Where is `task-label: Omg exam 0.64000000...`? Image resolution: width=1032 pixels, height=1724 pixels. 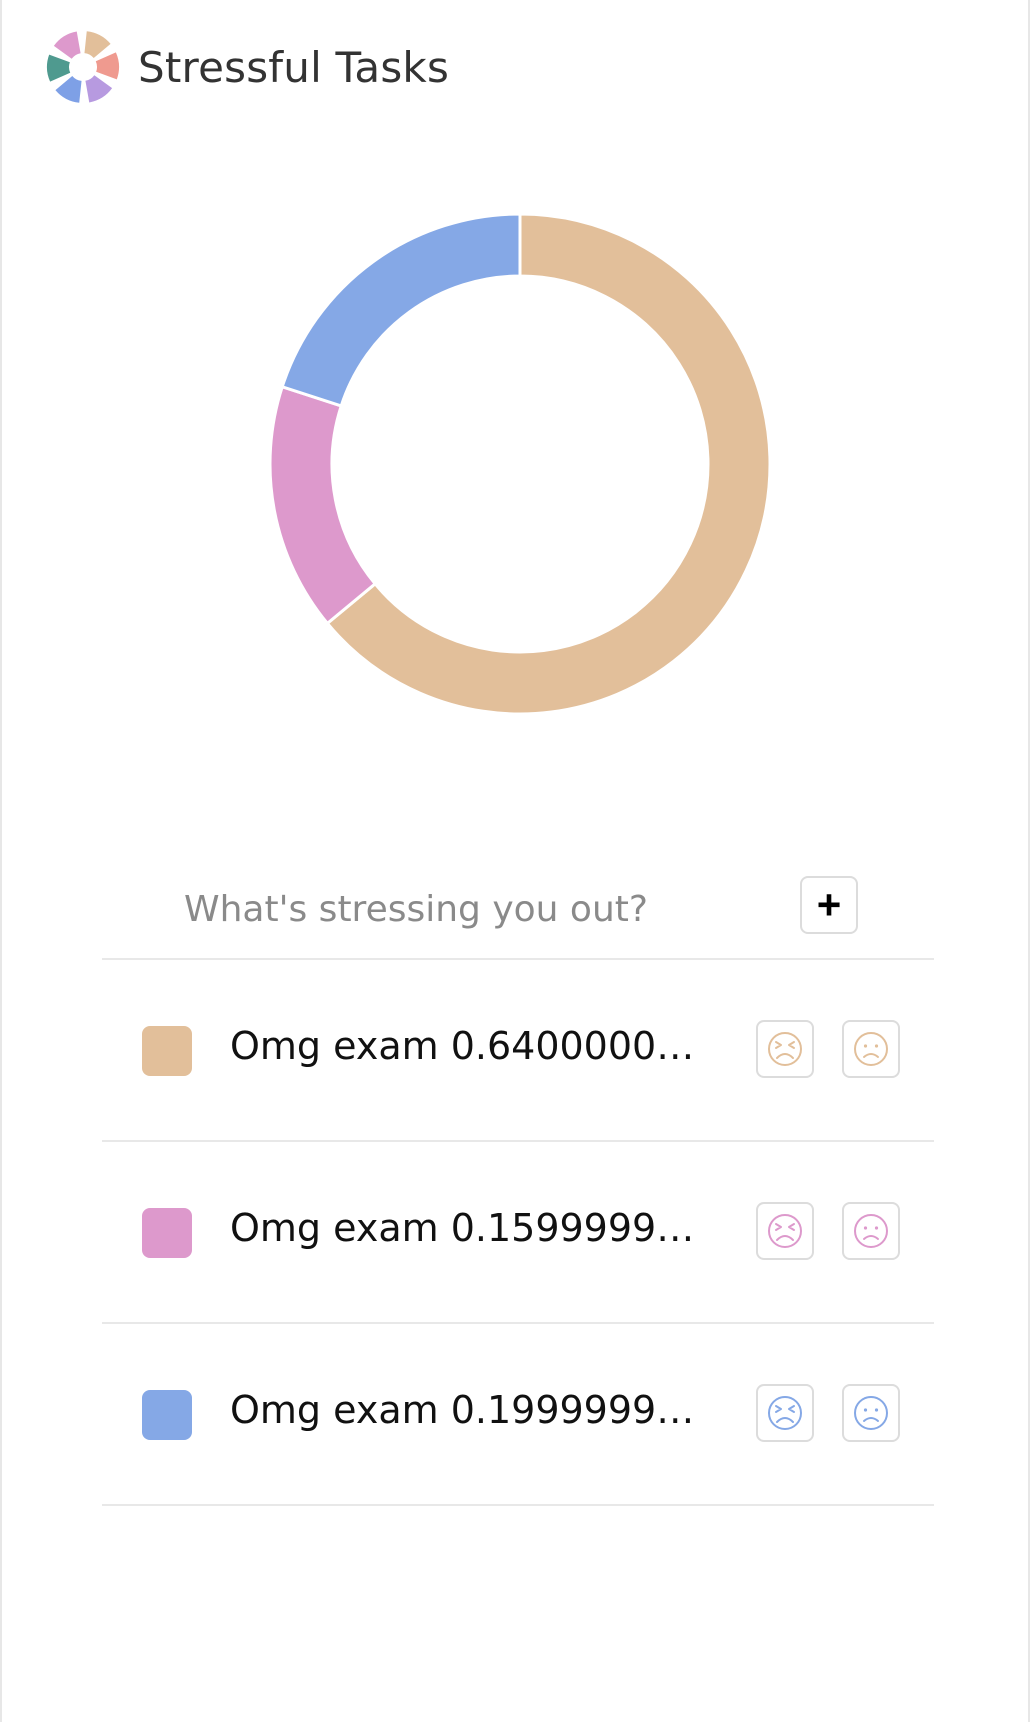 task-label: Omg exam 0.64000000... is located at coordinates (465, 1046).